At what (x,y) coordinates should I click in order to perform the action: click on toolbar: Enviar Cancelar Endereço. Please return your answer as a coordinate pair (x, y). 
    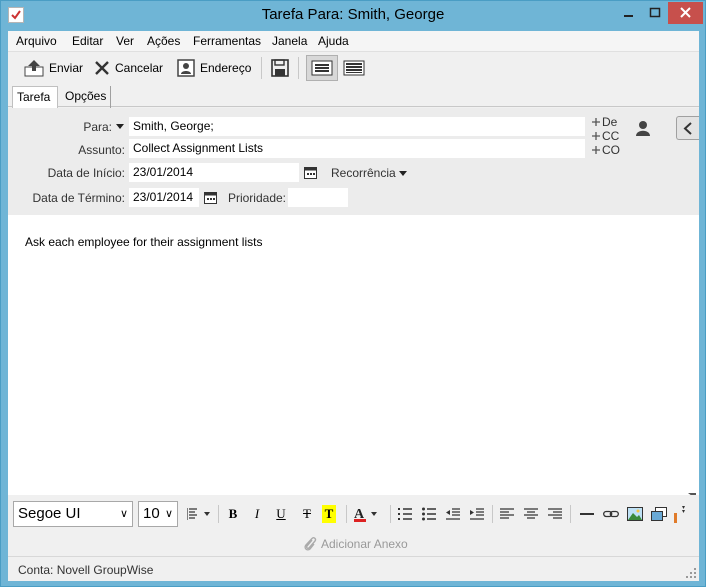
    Looking at the image, I should click on (353, 67).